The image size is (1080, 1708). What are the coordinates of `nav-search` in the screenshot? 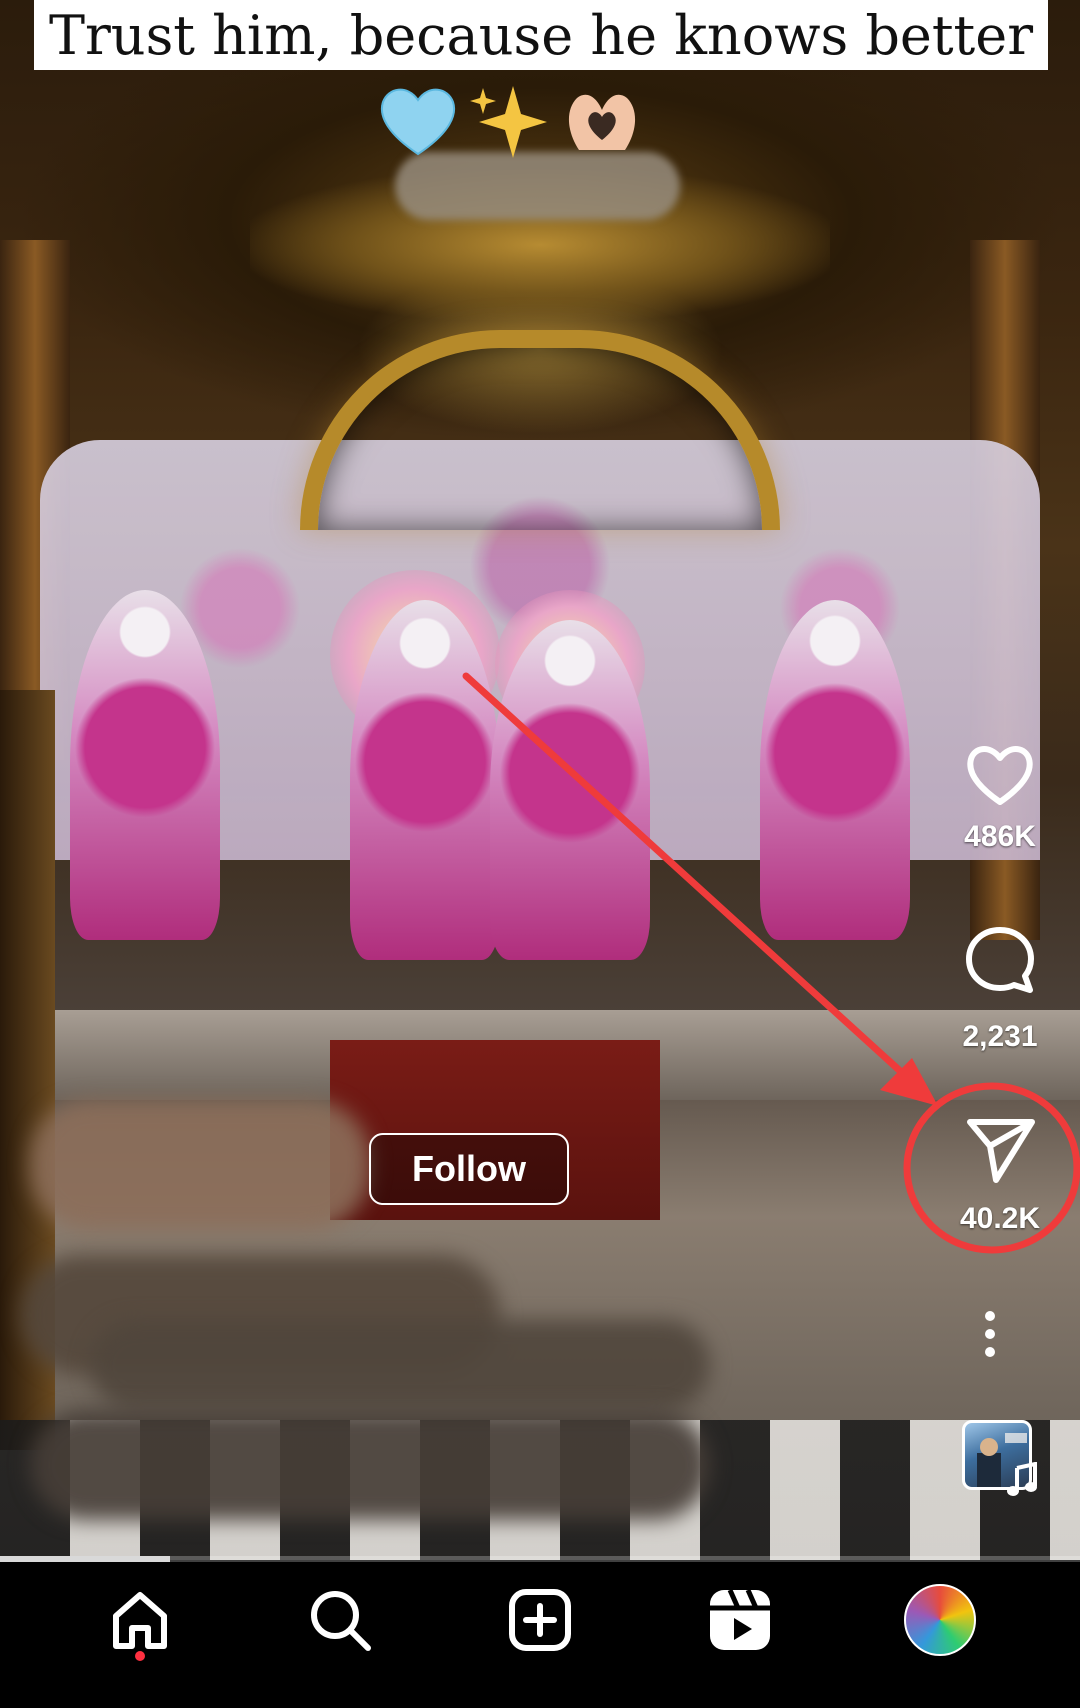 It's located at (340, 1620).